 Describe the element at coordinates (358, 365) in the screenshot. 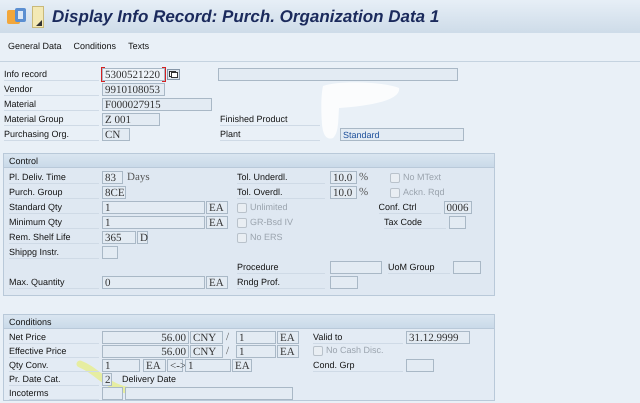

I see `field-label: Cond. Grp` at that location.